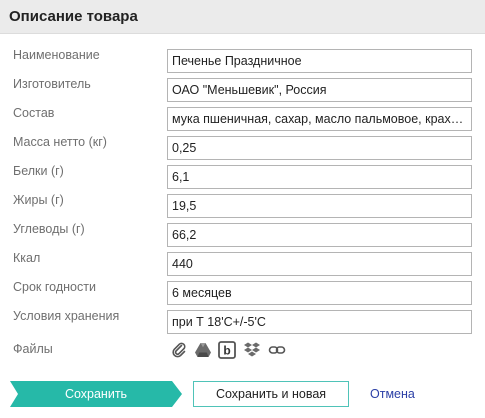  I want to click on field-row-composition: Состав, so click(242, 119).